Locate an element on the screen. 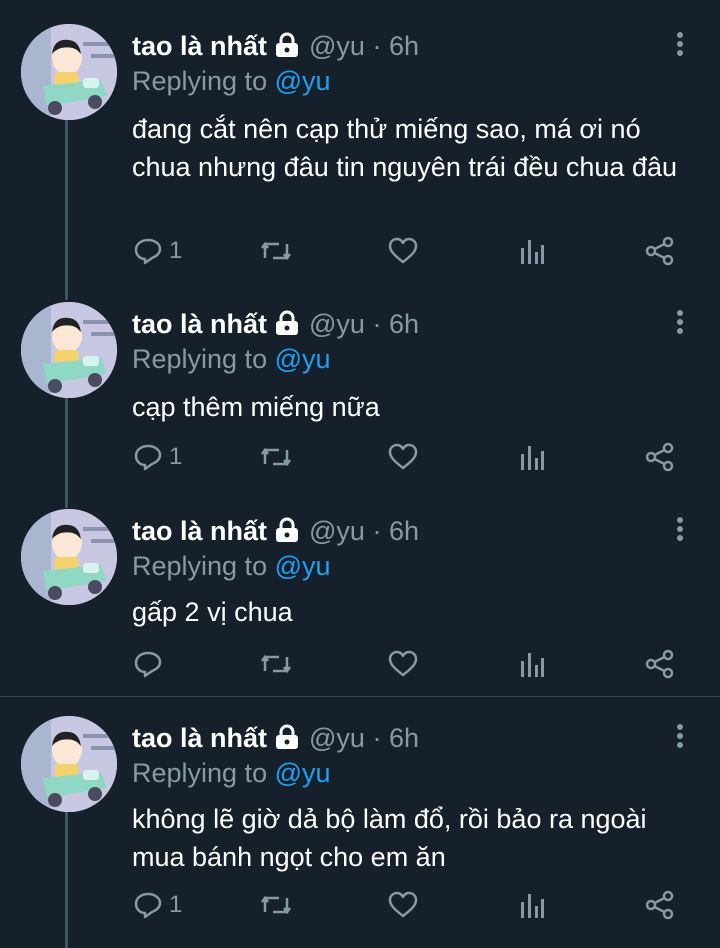 The width and height of the screenshot is (720, 948). tweet-text: cạp thêm miếng nữa is located at coordinates (256, 407).